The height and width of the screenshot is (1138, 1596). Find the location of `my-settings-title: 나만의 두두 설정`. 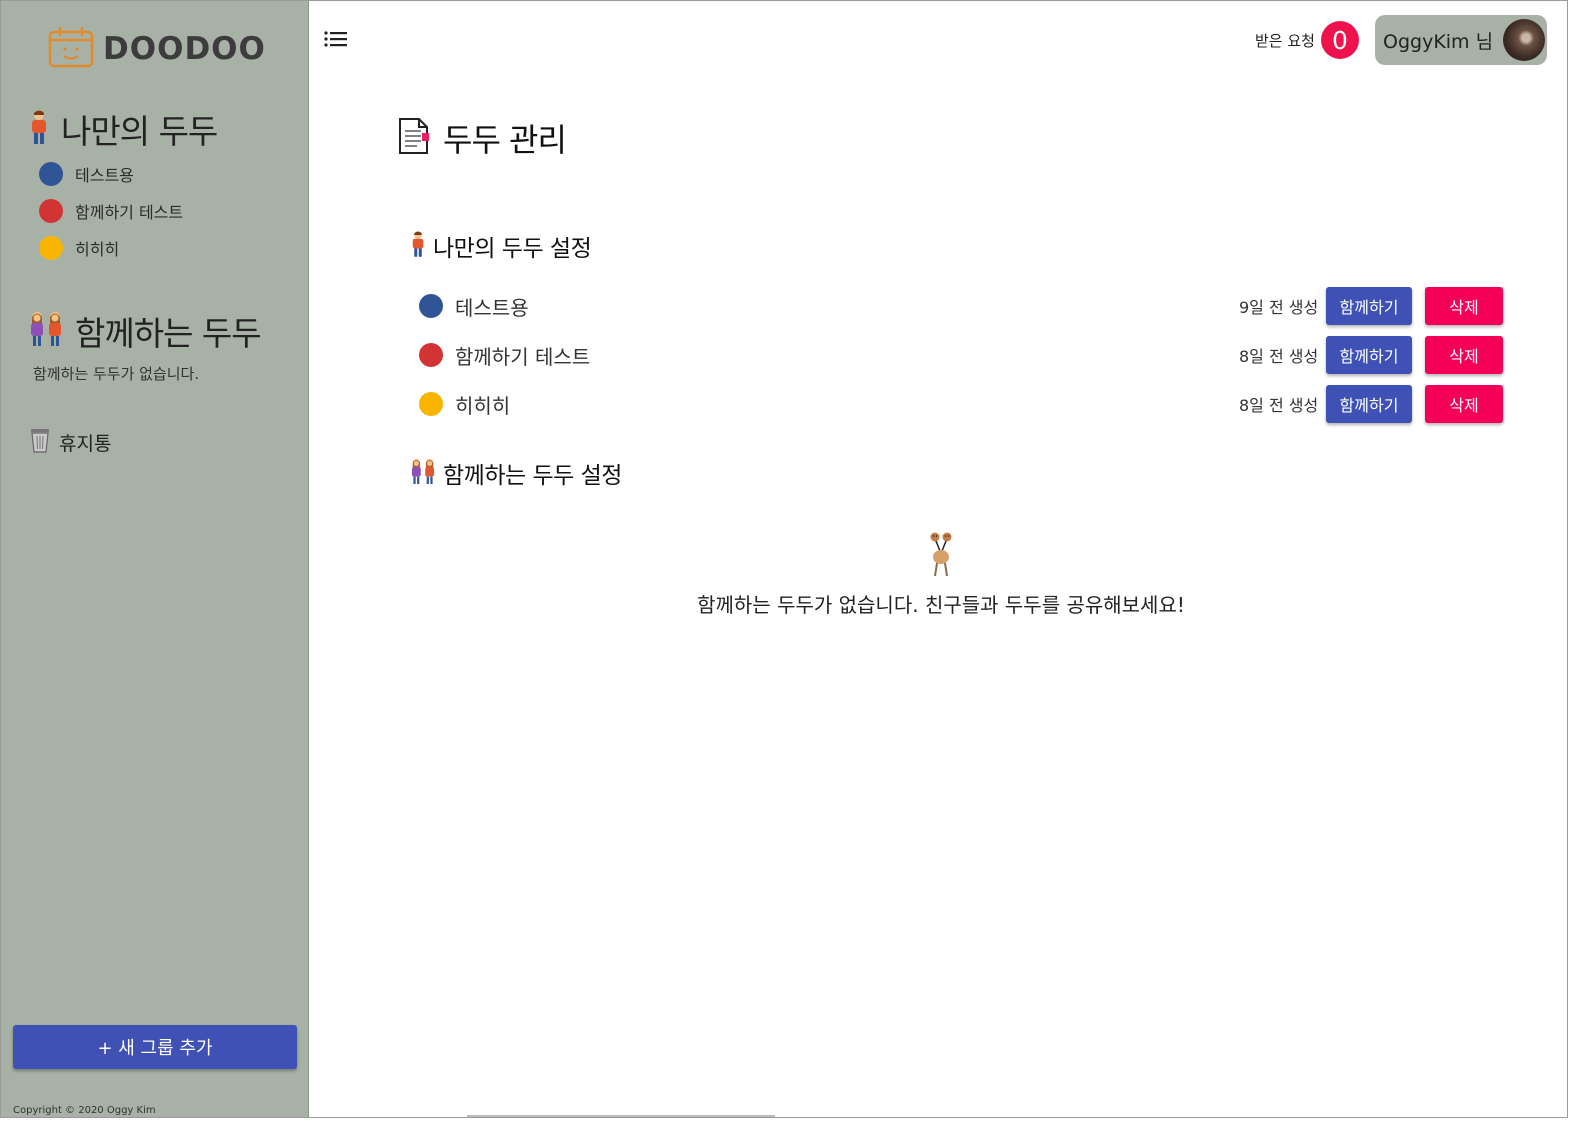

my-settings-title: 나만의 두두 설정 is located at coordinates (512, 249).